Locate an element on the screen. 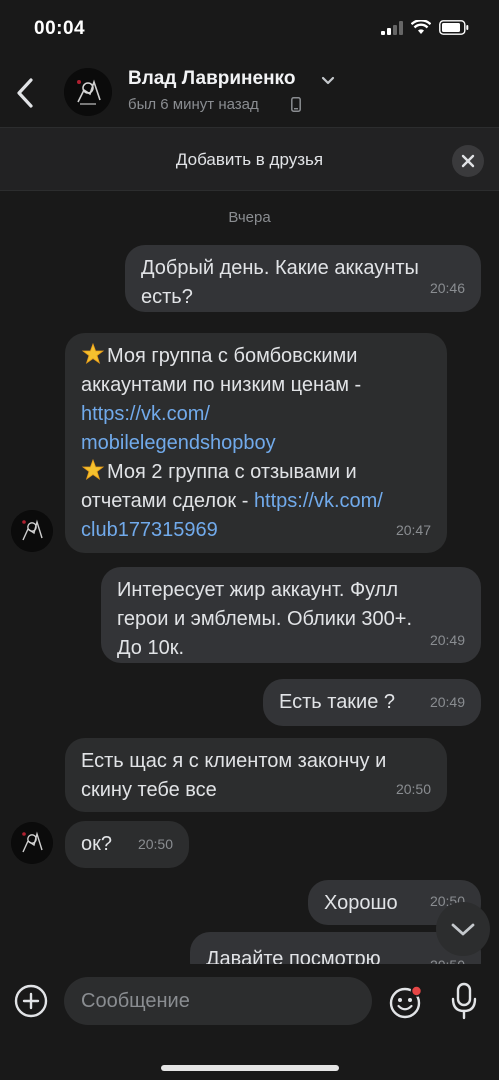 This screenshot has width=499, height=1080. day-separator: Вчера is located at coordinates (249, 217).